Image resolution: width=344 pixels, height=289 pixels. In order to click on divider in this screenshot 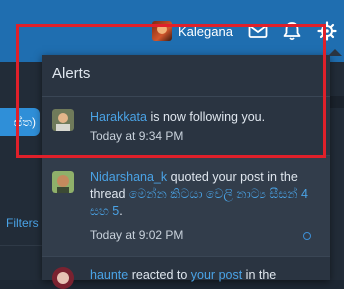, I will do `click(21, 245)`.